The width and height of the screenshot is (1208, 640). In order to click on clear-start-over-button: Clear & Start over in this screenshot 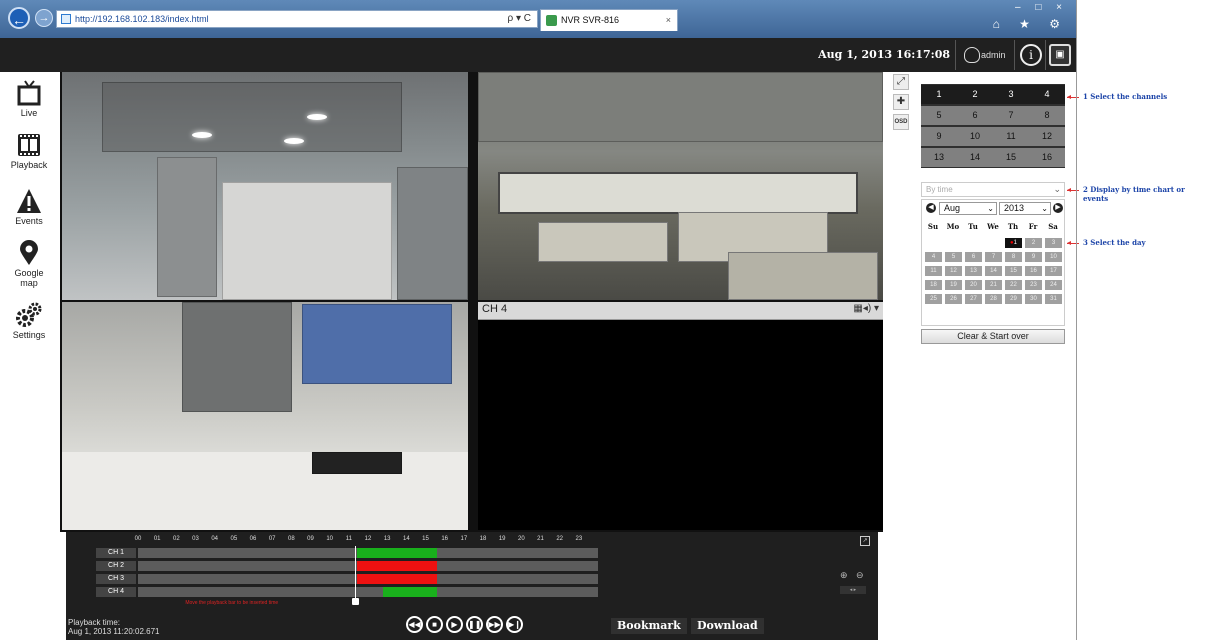, I will do `click(993, 336)`.